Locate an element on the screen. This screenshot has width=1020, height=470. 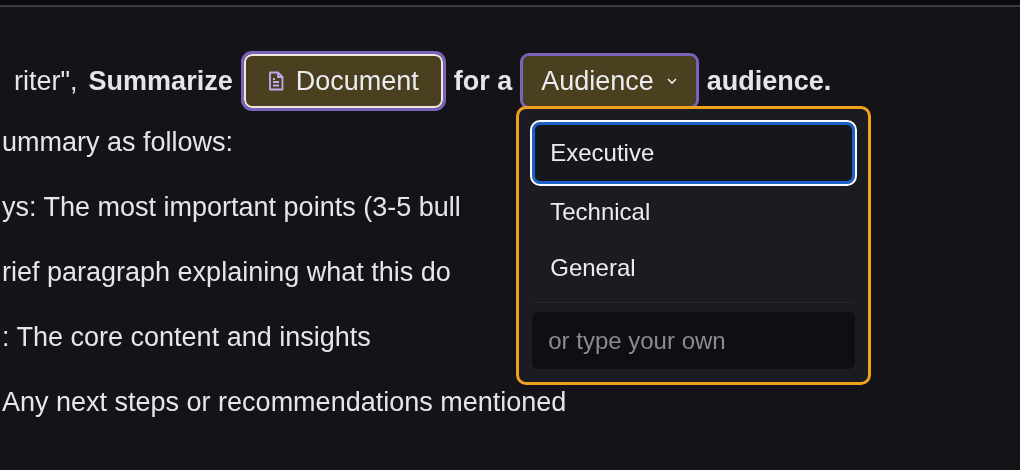
menu-option: Executive is located at coordinates (694, 153).